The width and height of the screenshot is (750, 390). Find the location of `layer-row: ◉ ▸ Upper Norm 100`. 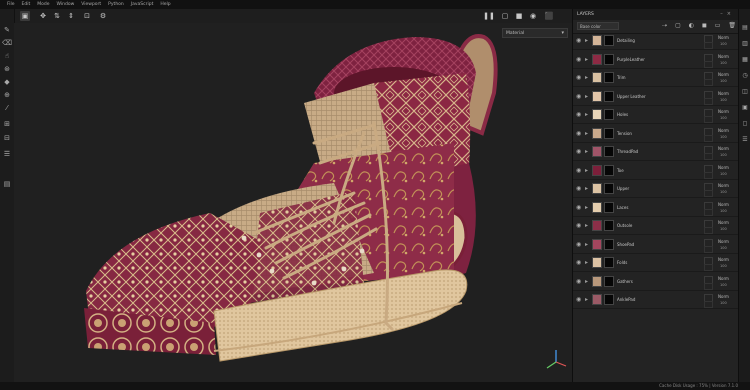

layer-row: ◉ ▸ Upper Norm 100 is located at coordinates (656, 189).